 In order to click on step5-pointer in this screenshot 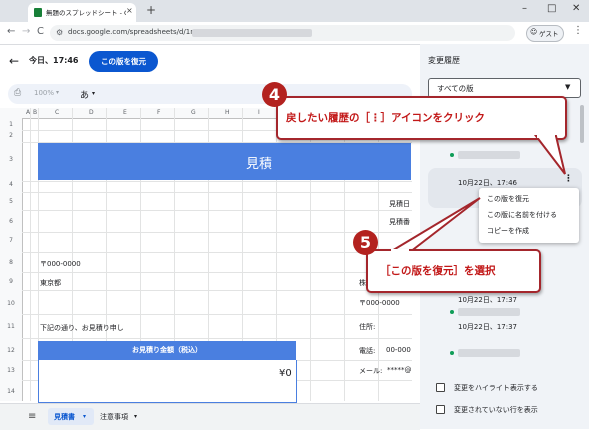, I will do `click(433, 225)`.